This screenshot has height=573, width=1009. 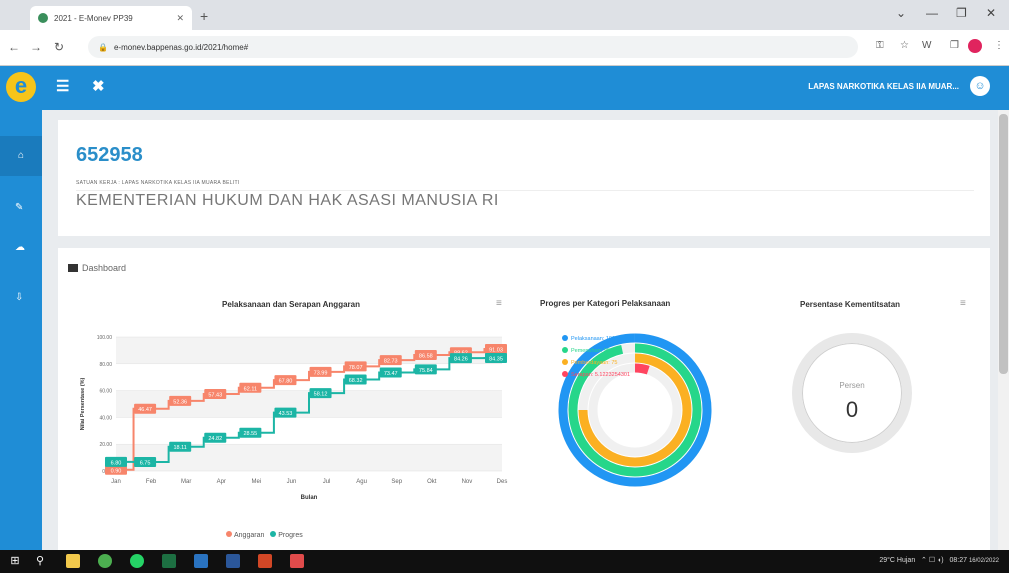 I want to click on tools-icon: ✖, so click(x=98, y=86).